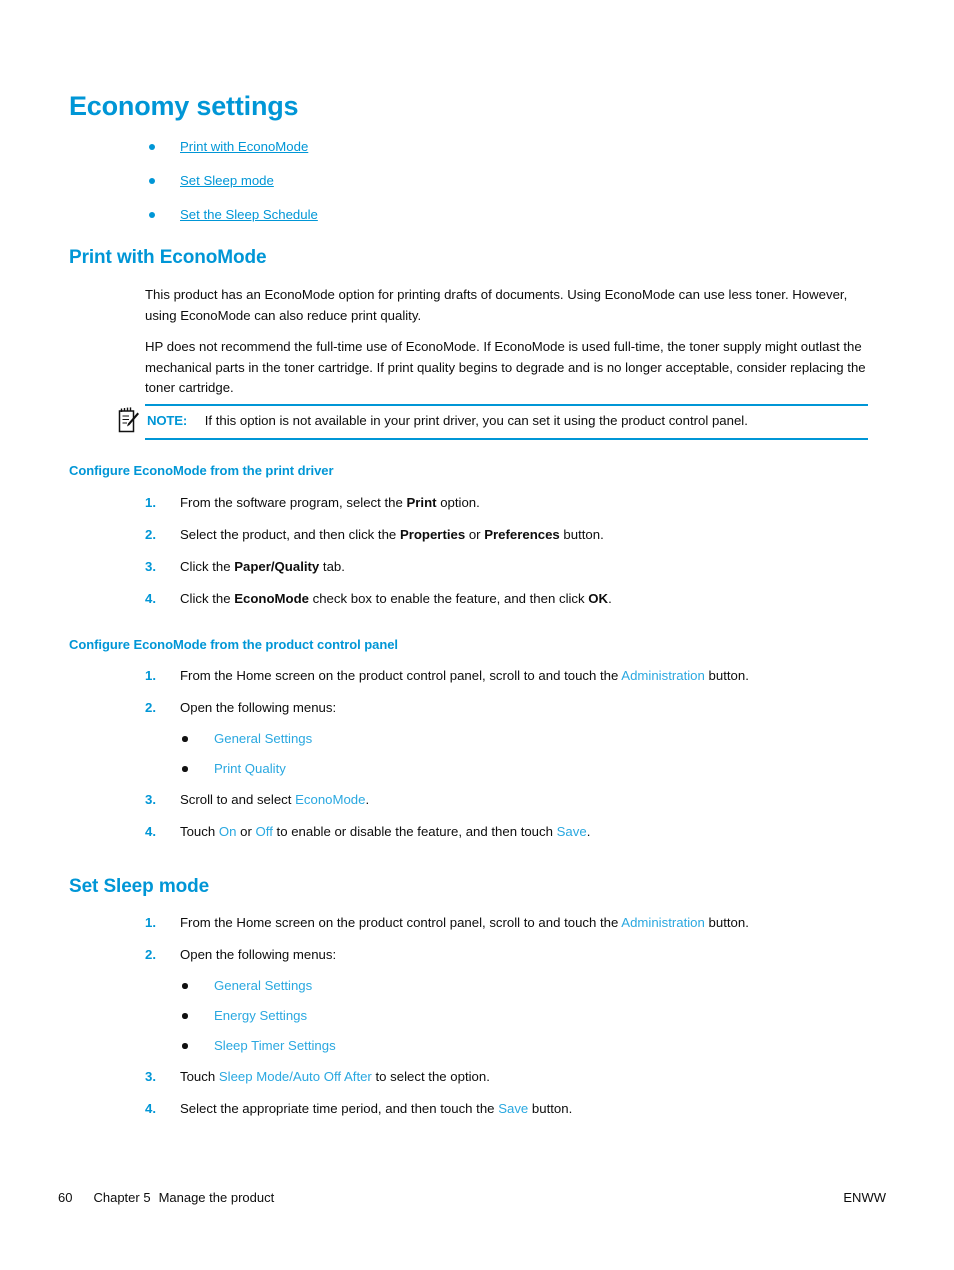 This screenshot has height=1270, width=954. I want to click on page-footer: 60 Chapter 5 Manage the product ENWW, so click(477, 1202).